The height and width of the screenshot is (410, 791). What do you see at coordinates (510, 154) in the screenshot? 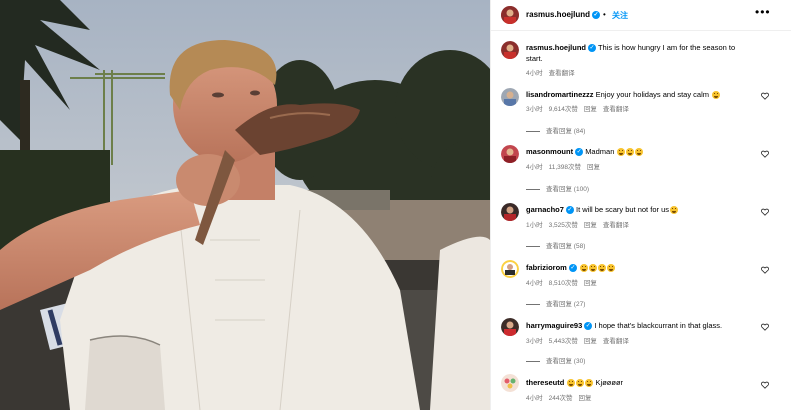
I see `comment-avatar-masonmount` at bounding box center [510, 154].